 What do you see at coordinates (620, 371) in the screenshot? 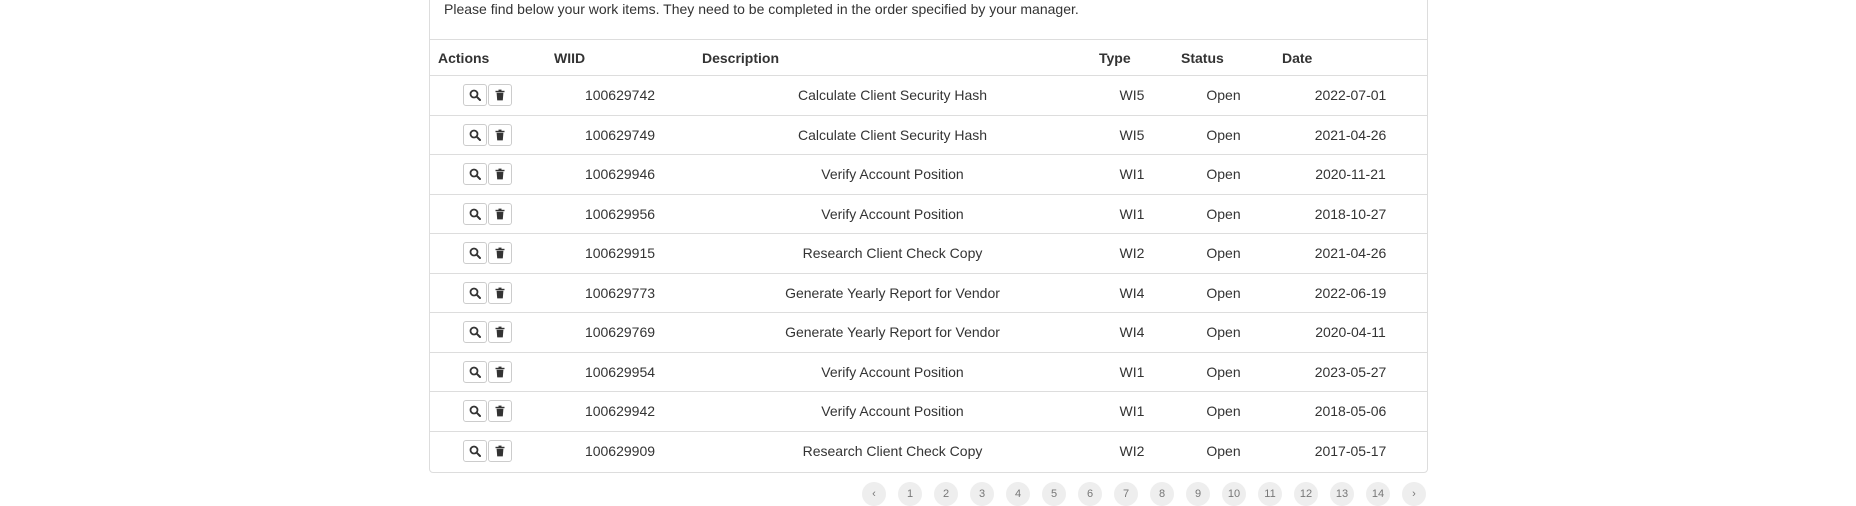
I see `cell-wiid: 100629954` at bounding box center [620, 371].